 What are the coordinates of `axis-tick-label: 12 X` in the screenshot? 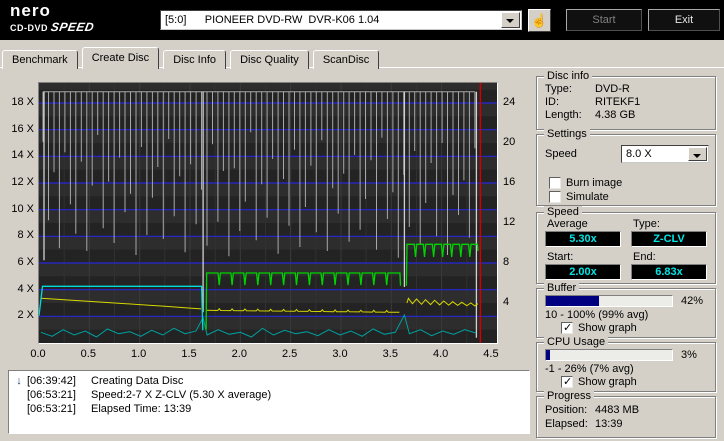 It's located at (22, 182).